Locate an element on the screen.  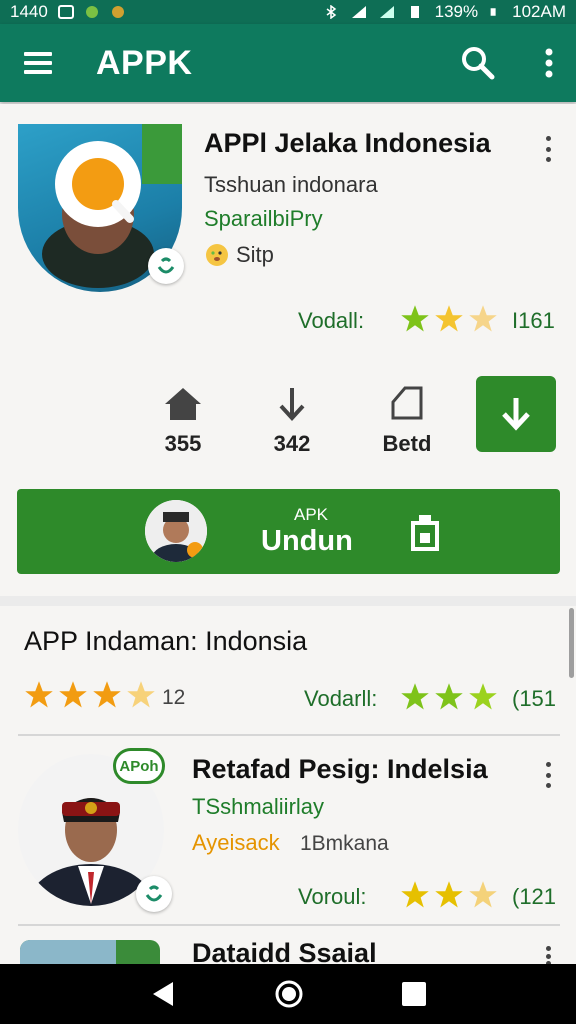
recents-icon is located at coordinates (414, 994).